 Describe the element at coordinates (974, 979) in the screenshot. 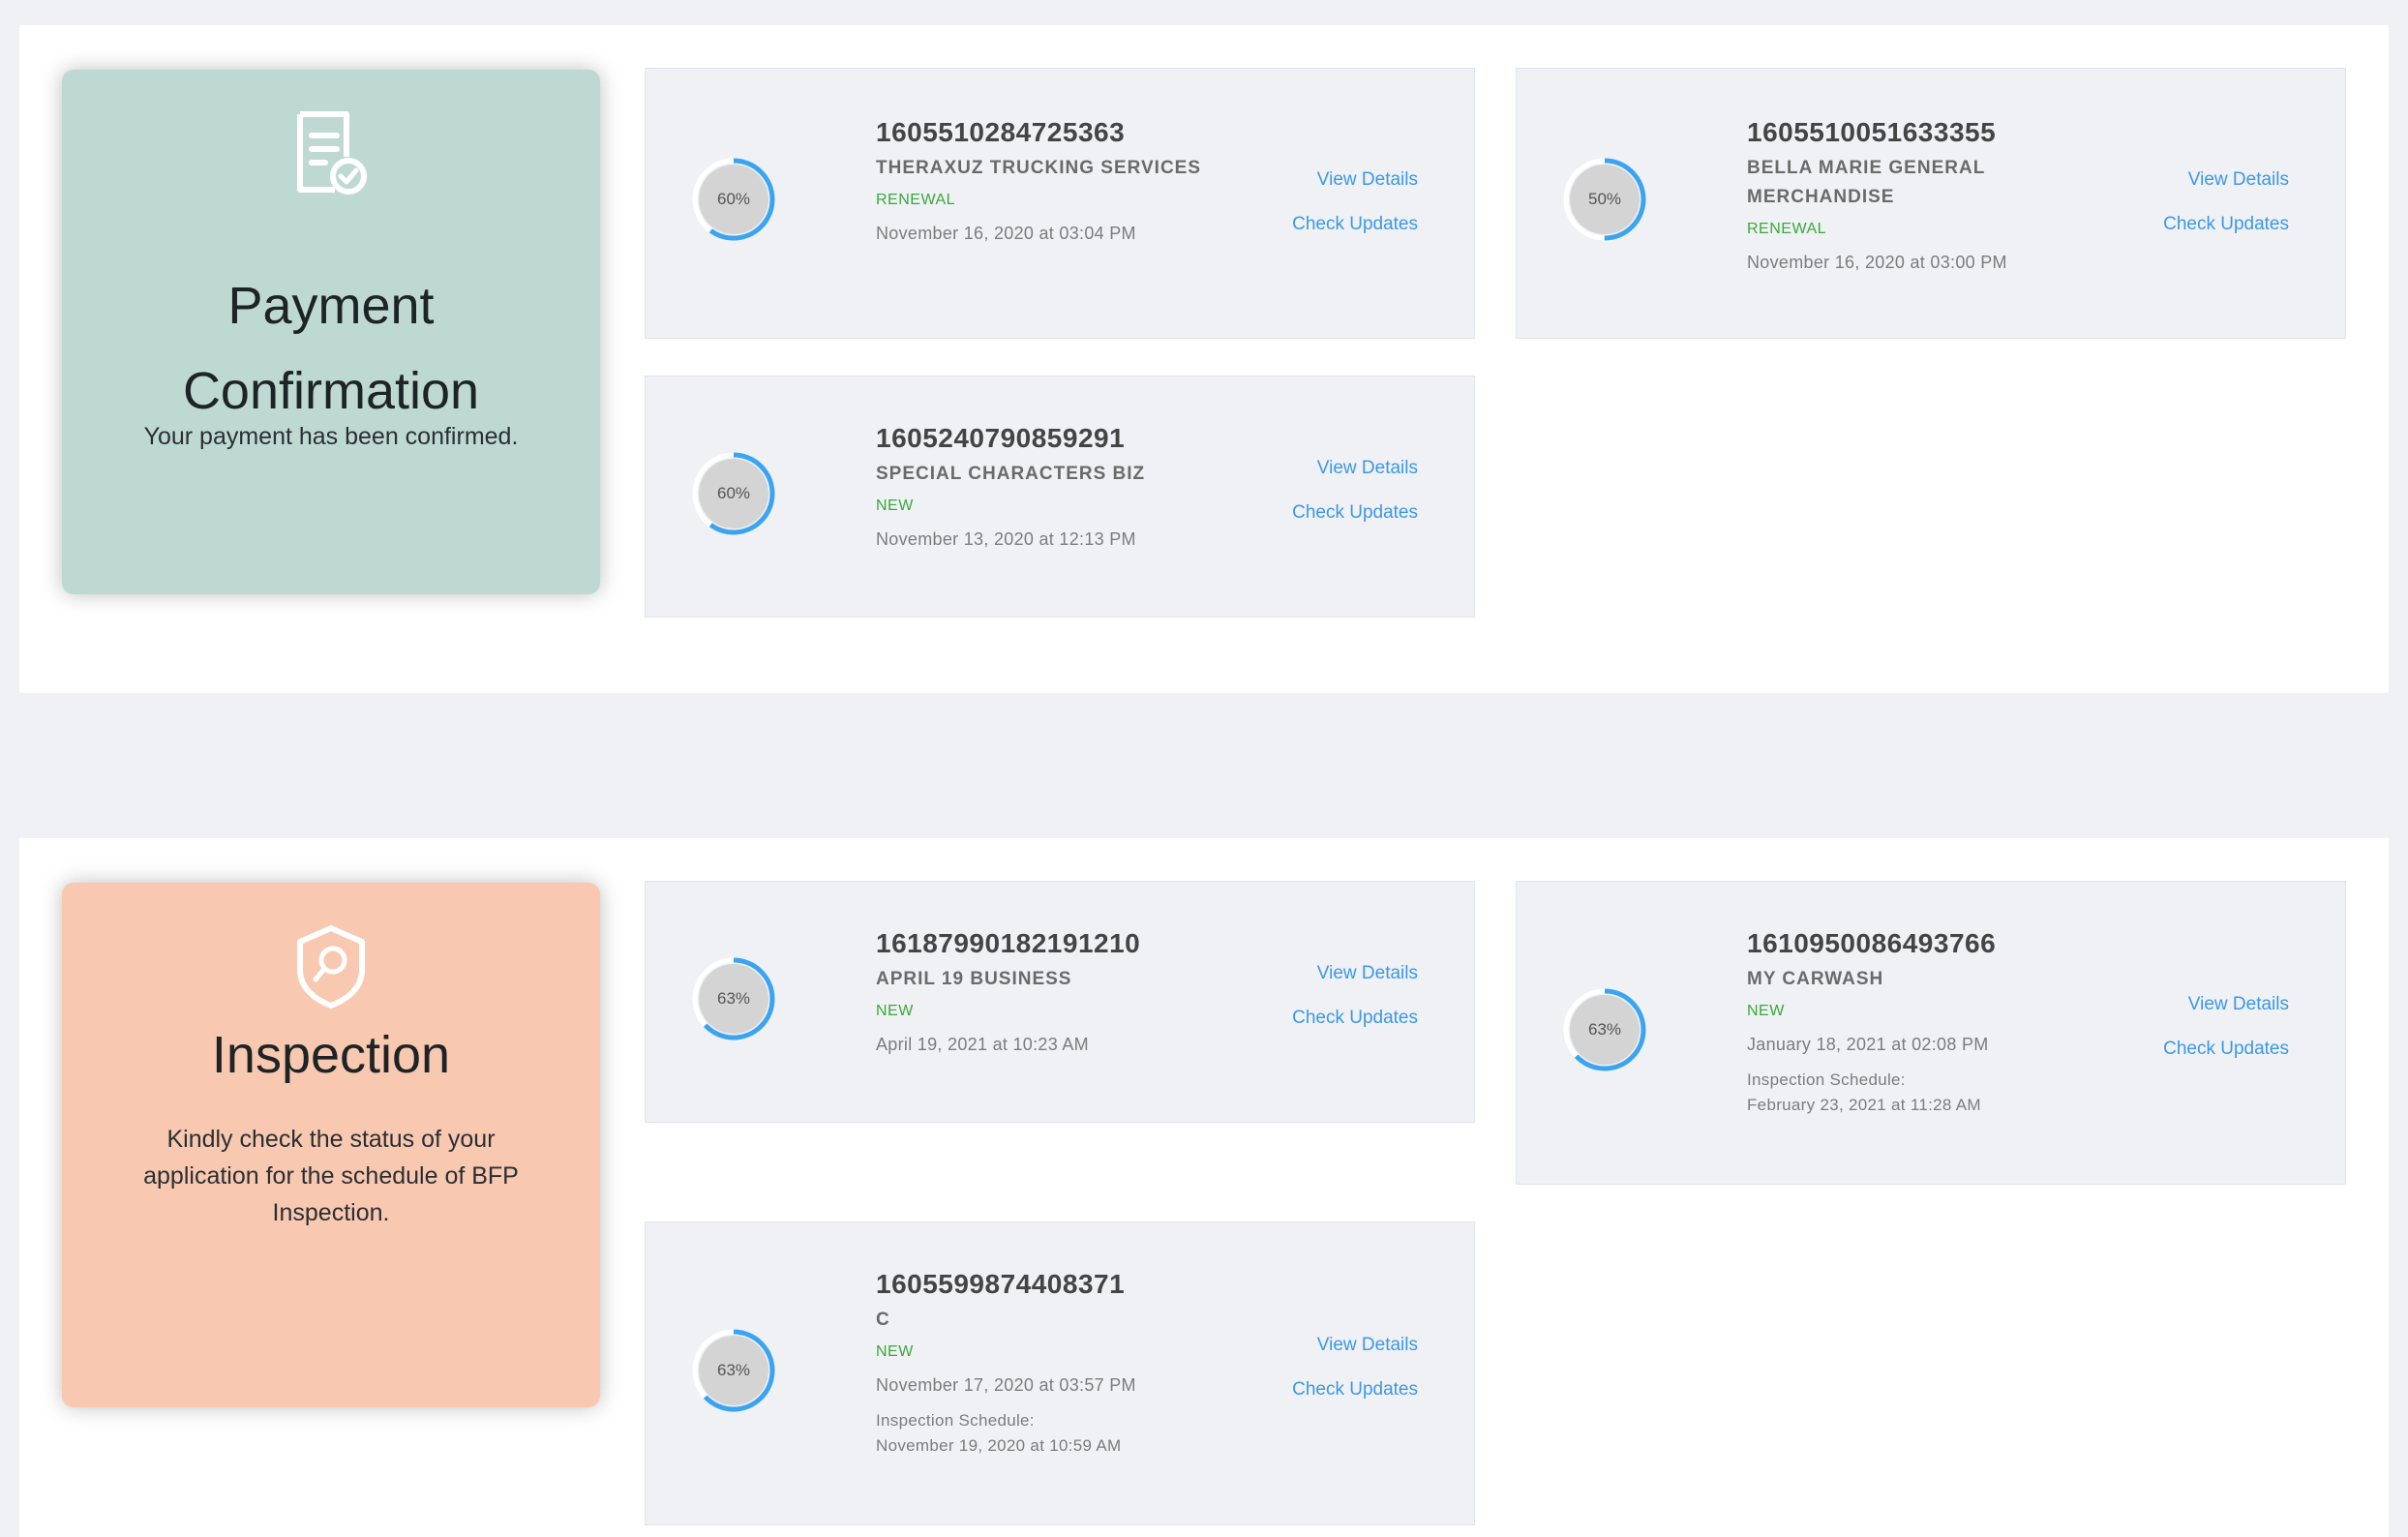

I see `business-name: APRIL 19 BUSINESS` at that location.